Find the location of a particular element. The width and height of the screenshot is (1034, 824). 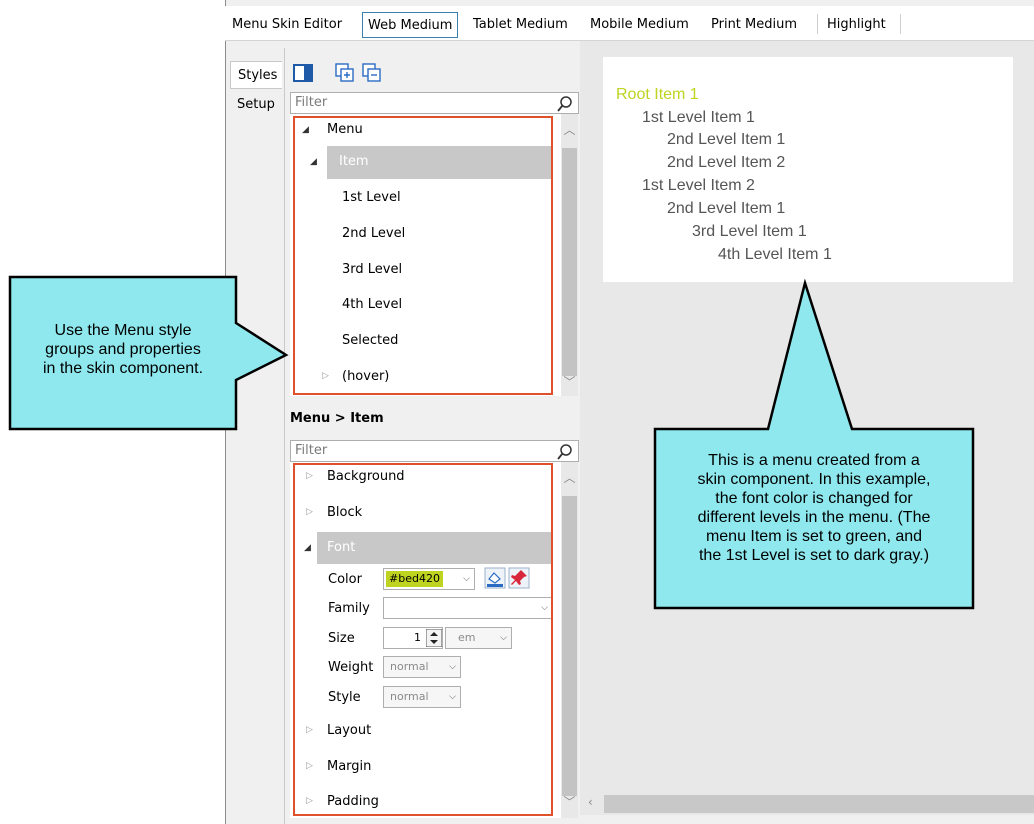

callout-line: This is a menu created from a is located at coordinates (814, 460).